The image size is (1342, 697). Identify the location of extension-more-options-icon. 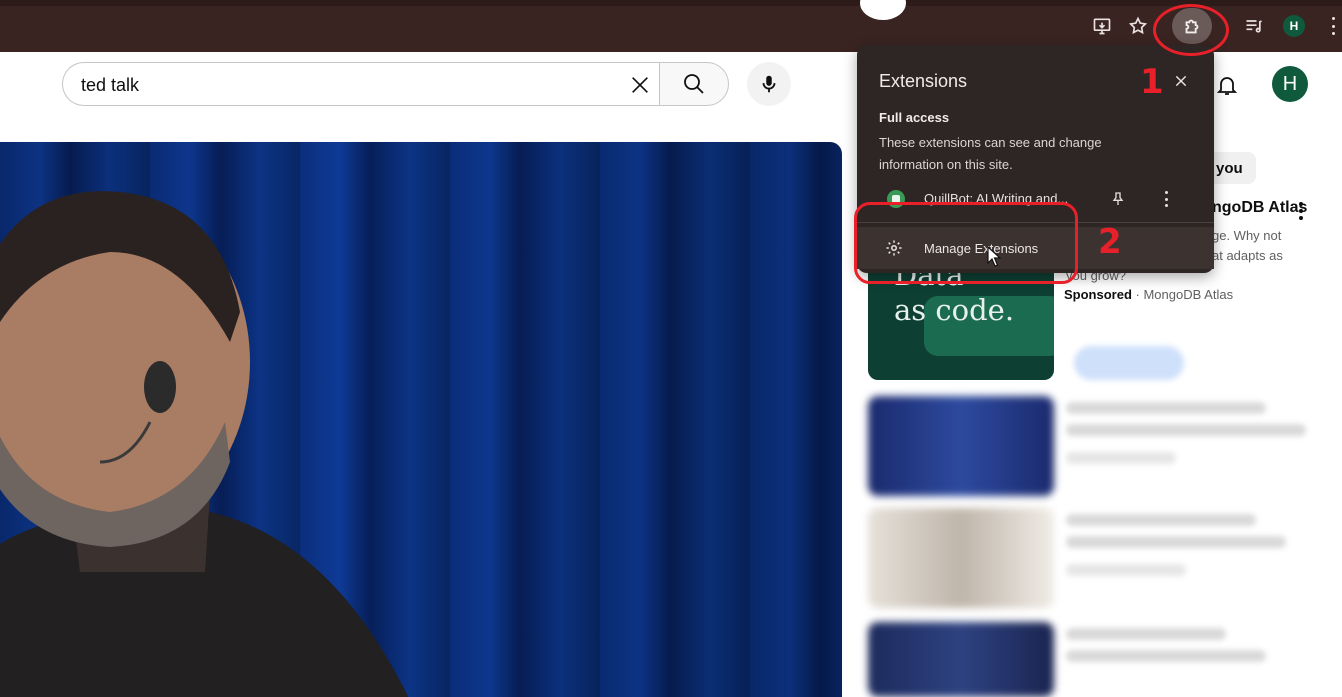
(1166, 199).